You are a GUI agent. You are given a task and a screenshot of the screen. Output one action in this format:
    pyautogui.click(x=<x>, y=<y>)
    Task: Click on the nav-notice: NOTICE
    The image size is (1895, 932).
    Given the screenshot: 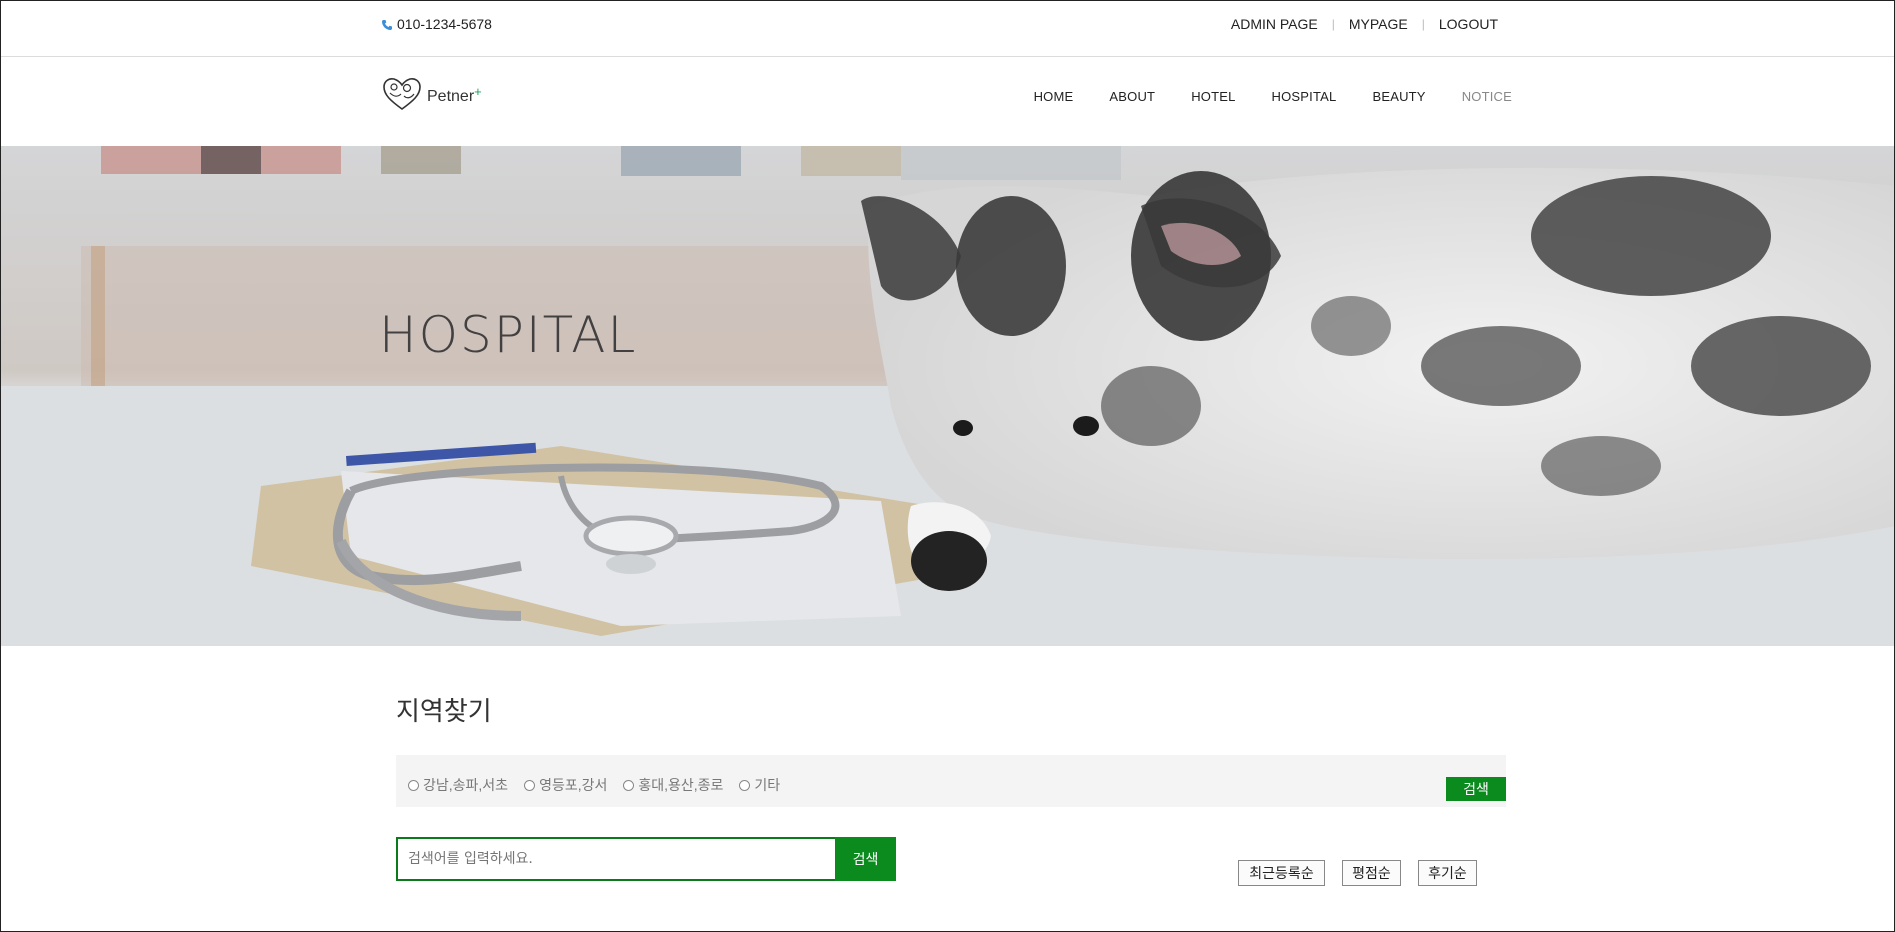 What is the action you would take?
    pyautogui.click(x=1487, y=96)
    